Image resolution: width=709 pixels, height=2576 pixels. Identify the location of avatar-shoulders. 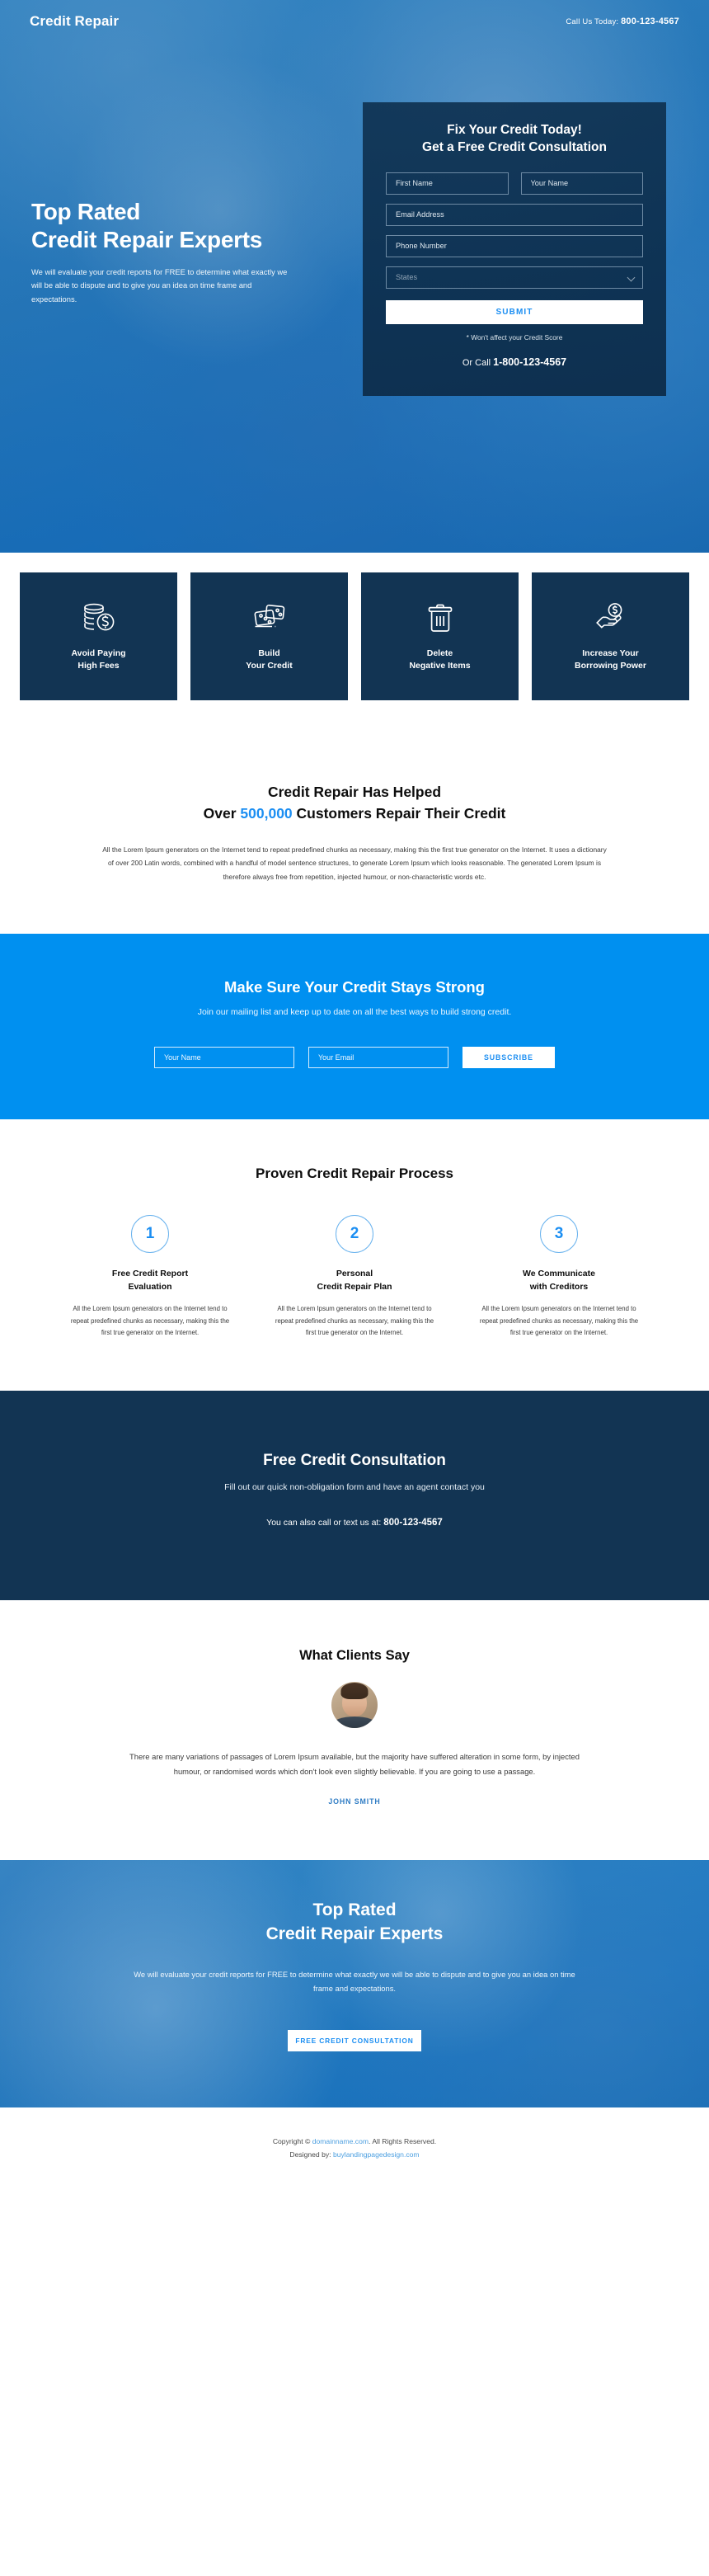
(354, 1722).